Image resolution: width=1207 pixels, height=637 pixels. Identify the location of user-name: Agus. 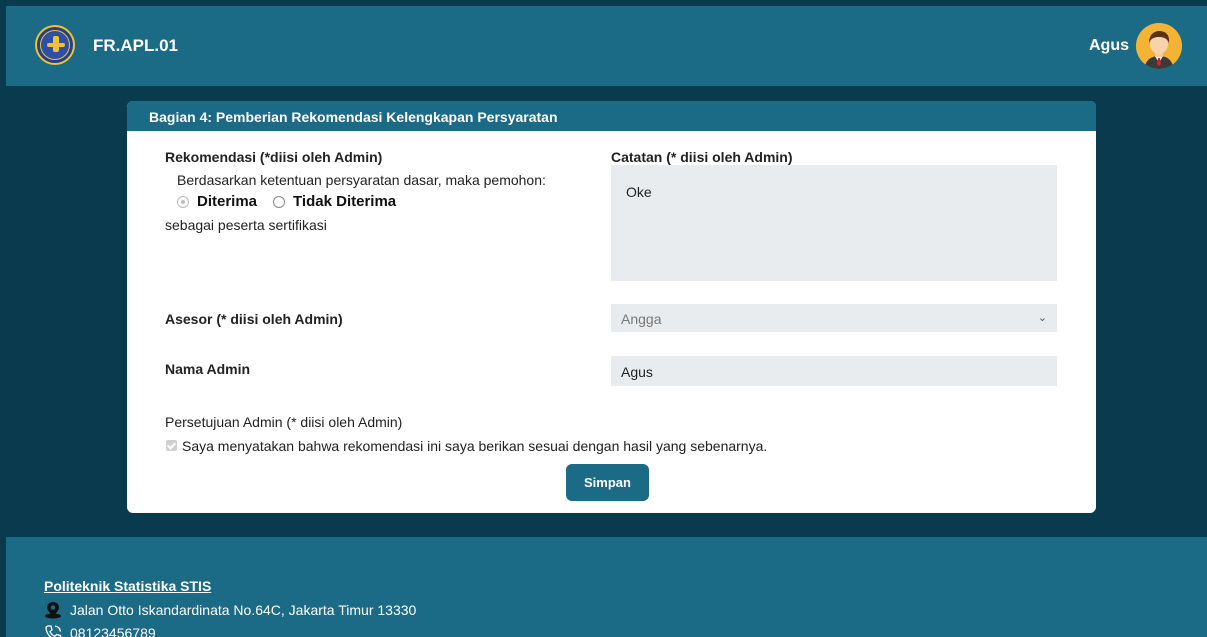
(1109, 46).